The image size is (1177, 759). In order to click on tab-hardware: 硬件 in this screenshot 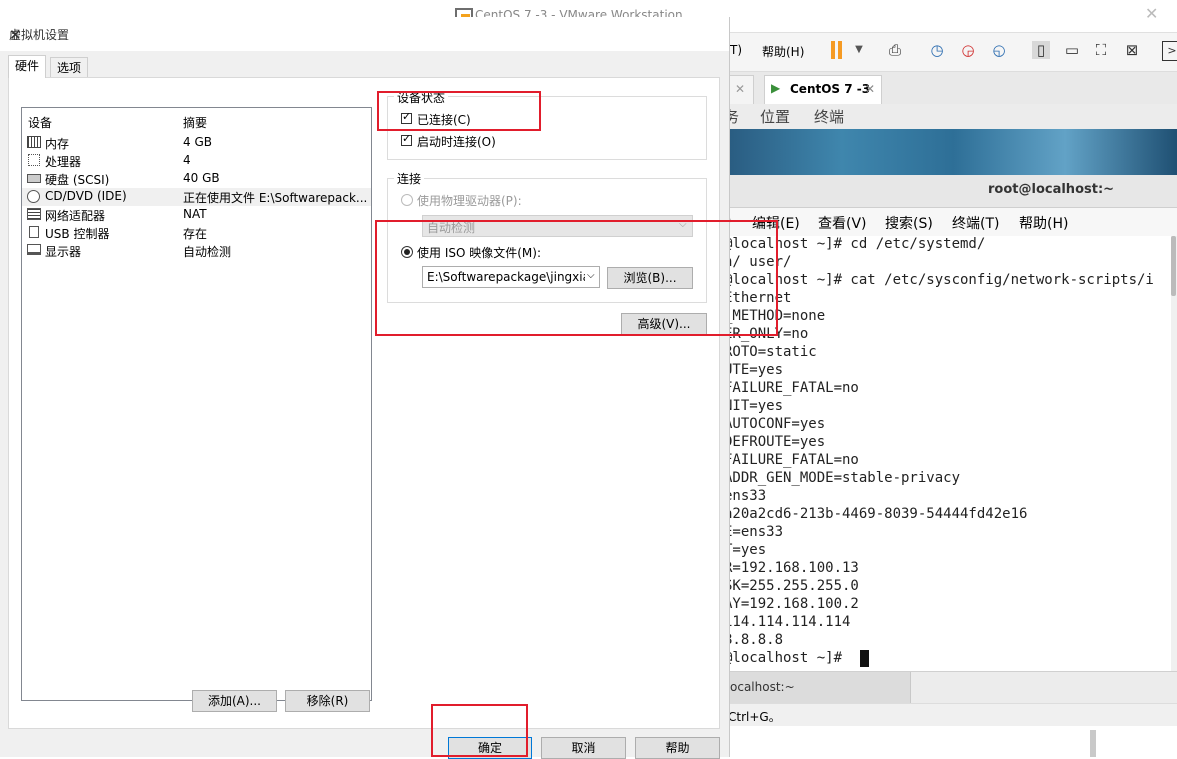, I will do `click(27, 66)`.